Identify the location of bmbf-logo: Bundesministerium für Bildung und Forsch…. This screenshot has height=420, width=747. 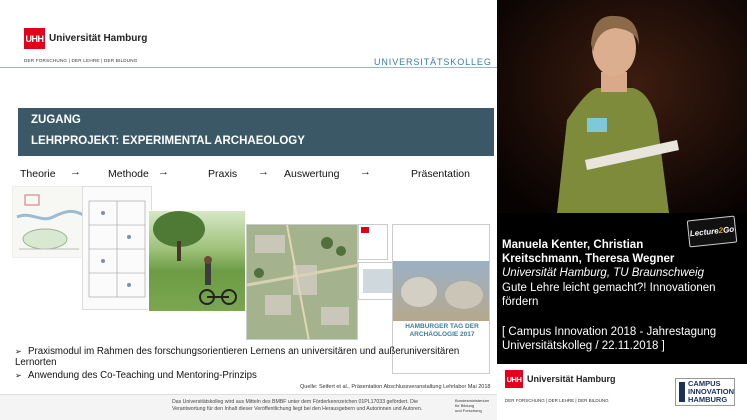
(472, 405).